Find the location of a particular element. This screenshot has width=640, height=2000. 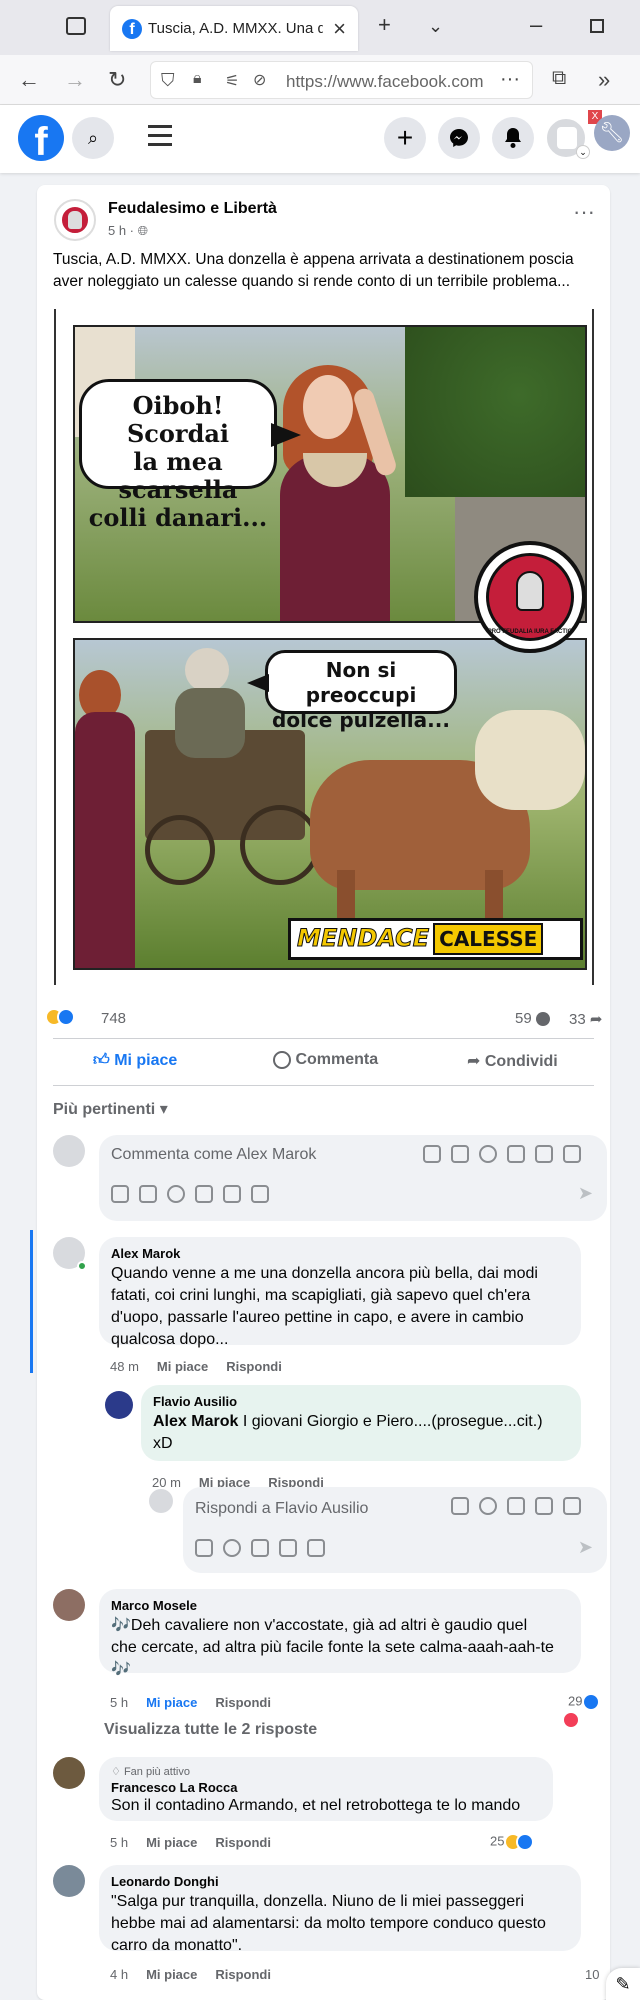

share-button: ➦ Condividi is located at coordinates (512, 1061).